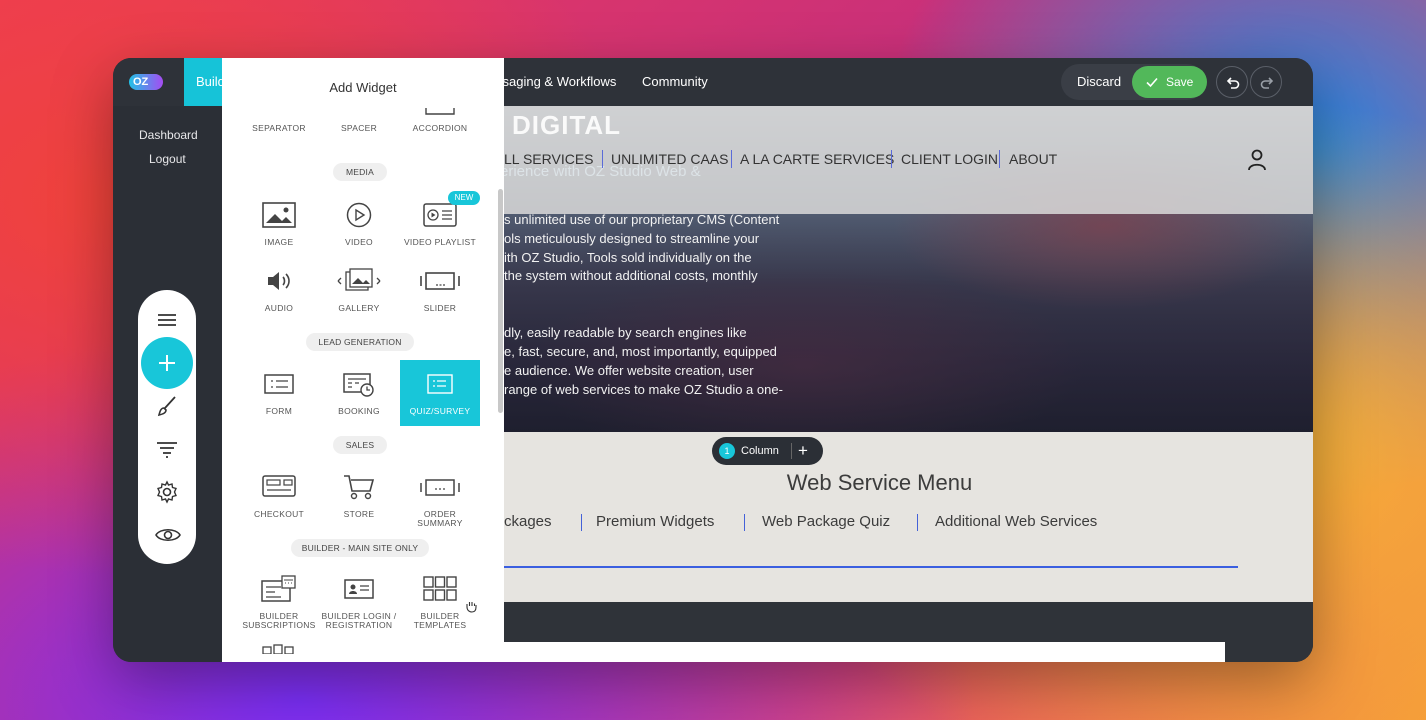 The width and height of the screenshot is (1426, 720). I want to click on widget-gallery: GALLERY, so click(359, 288).